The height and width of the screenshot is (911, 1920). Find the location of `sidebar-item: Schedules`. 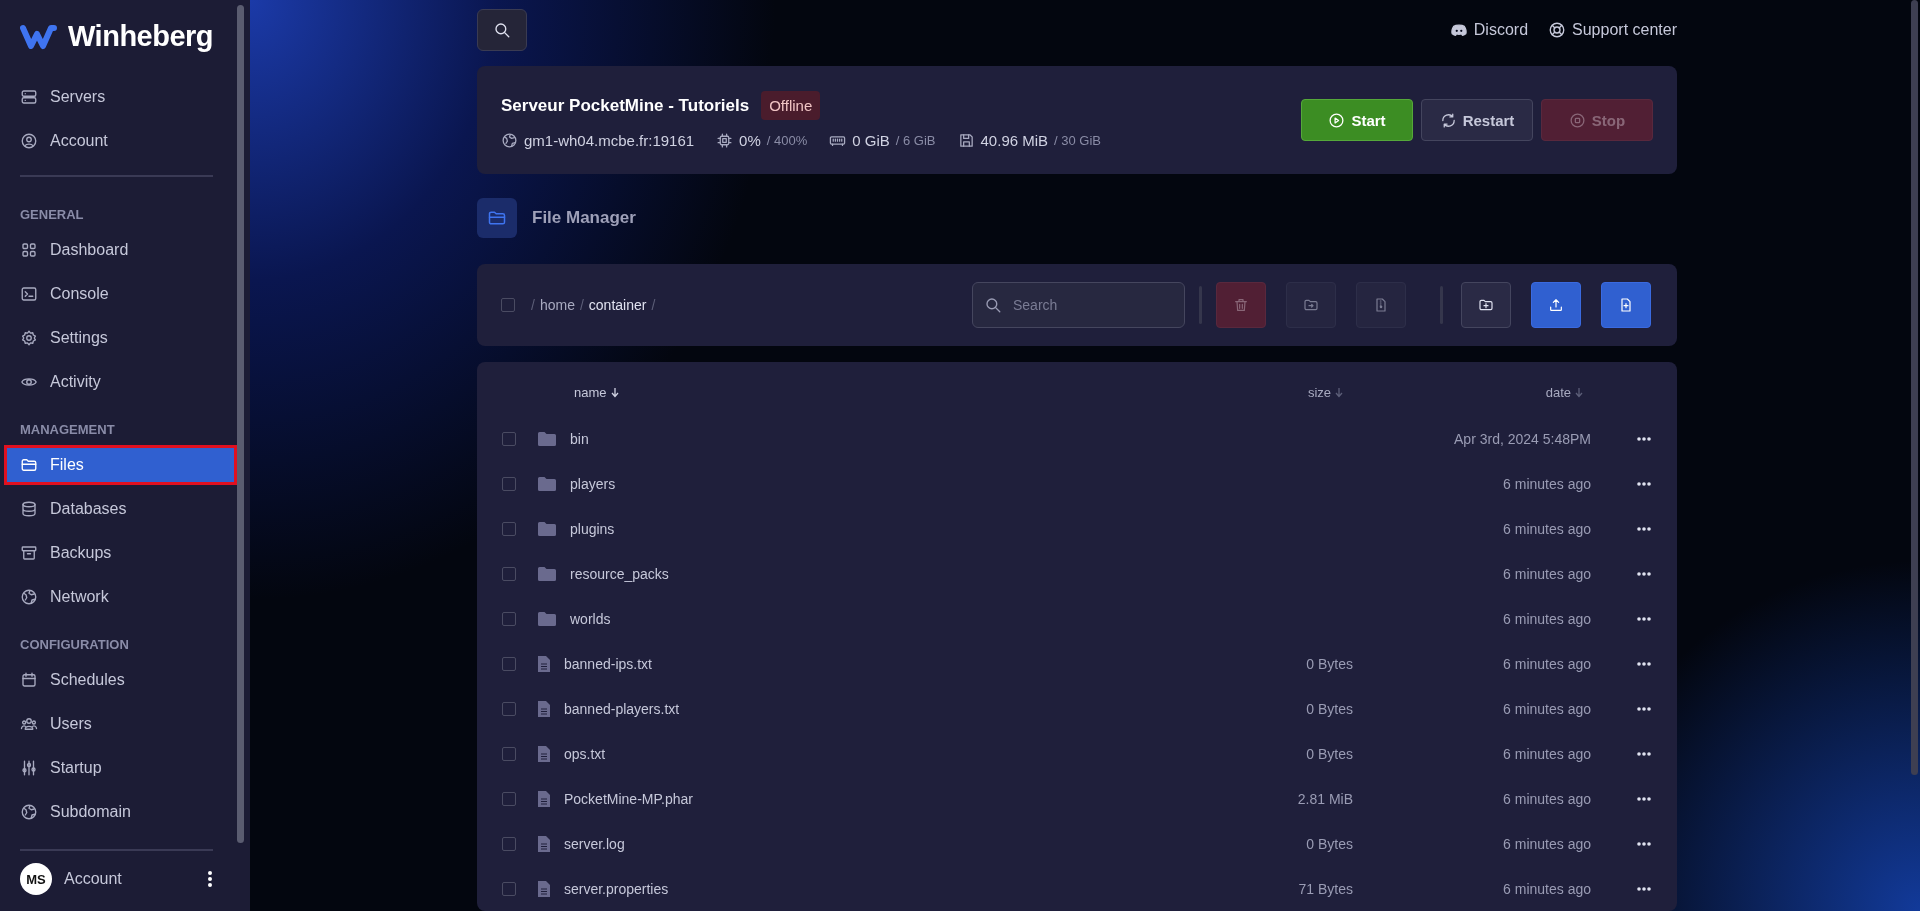

sidebar-item: Schedules is located at coordinates (120, 680).